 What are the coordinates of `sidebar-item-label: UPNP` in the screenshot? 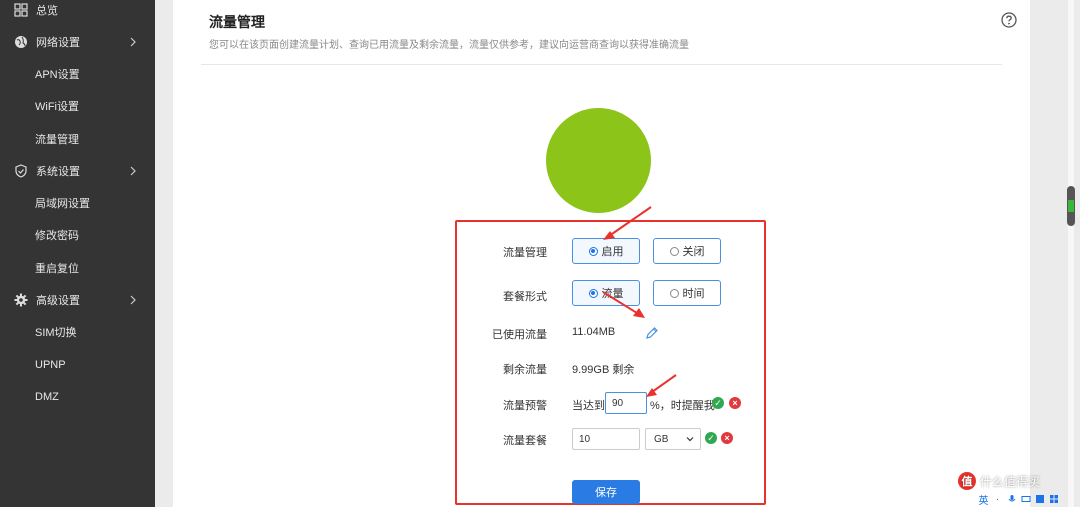 It's located at (50, 365).